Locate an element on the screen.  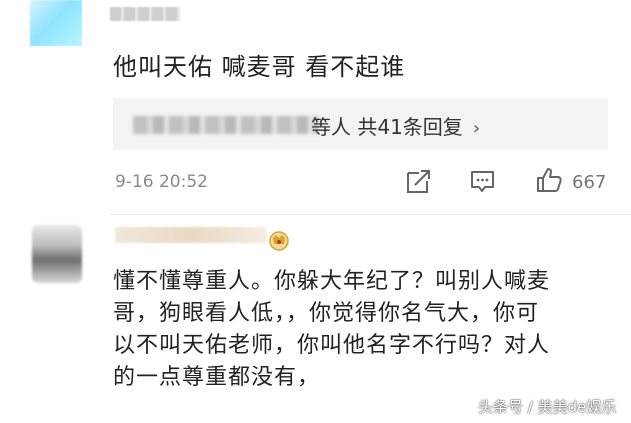
watermark: 头条号 / 美美de娱乐 is located at coordinates (547, 407).